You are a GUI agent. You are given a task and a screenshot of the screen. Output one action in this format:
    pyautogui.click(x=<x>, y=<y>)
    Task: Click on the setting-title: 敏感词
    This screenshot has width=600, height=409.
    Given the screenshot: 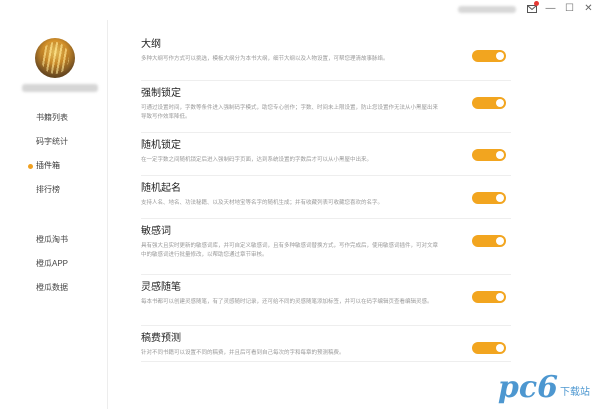 What is the action you would take?
    pyautogui.click(x=156, y=231)
    